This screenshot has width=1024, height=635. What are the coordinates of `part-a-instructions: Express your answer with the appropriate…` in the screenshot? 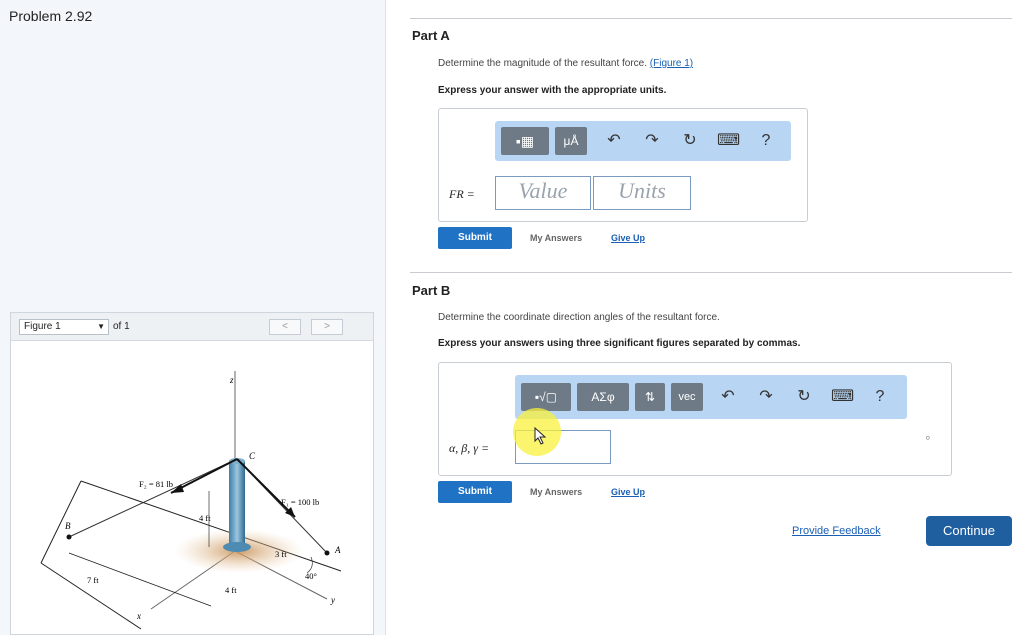 It's located at (552, 90).